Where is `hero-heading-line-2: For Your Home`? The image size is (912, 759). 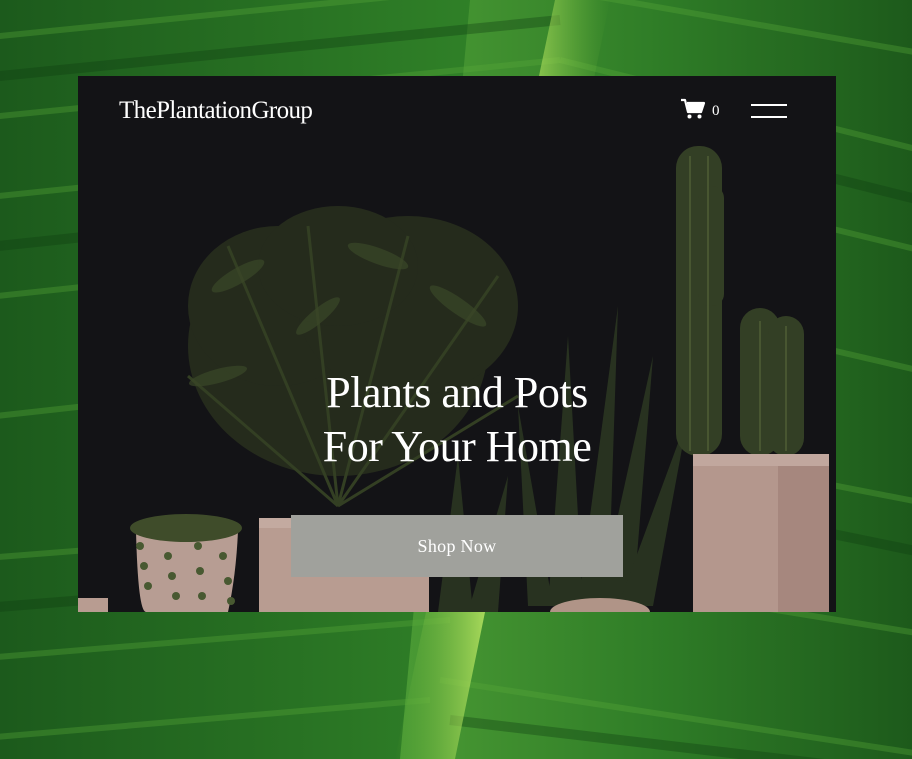 hero-heading-line-2: For Your Home is located at coordinates (457, 446).